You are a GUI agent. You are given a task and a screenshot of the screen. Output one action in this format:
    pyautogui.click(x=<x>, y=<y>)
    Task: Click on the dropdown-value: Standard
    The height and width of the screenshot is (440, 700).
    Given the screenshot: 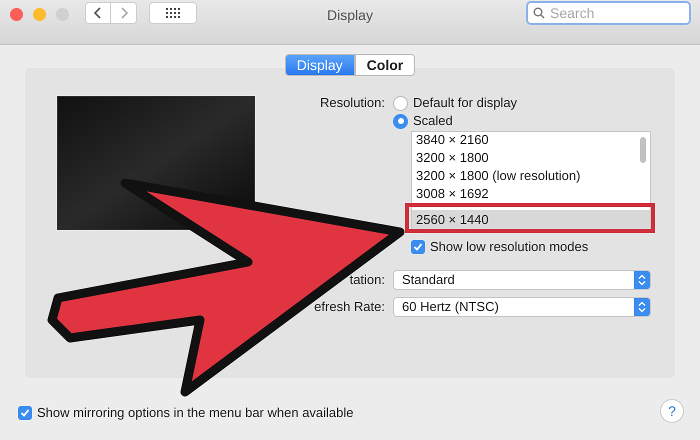 What is the action you would take?
    pyautogui.click(x=428, y=279)
    